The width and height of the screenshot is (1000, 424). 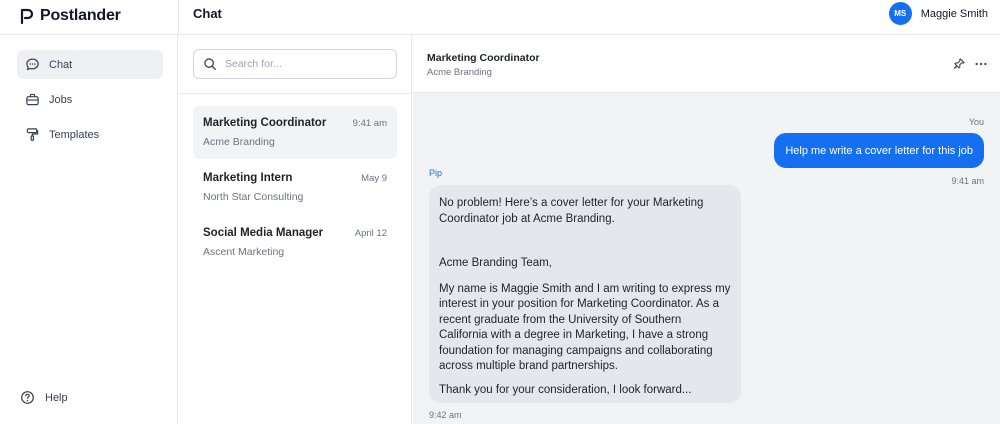 What do you see at coordinates (495, 263) in the screenshot?
I see `message-paragraph: Acme Branding Team,` at bounding box center [495, 263].